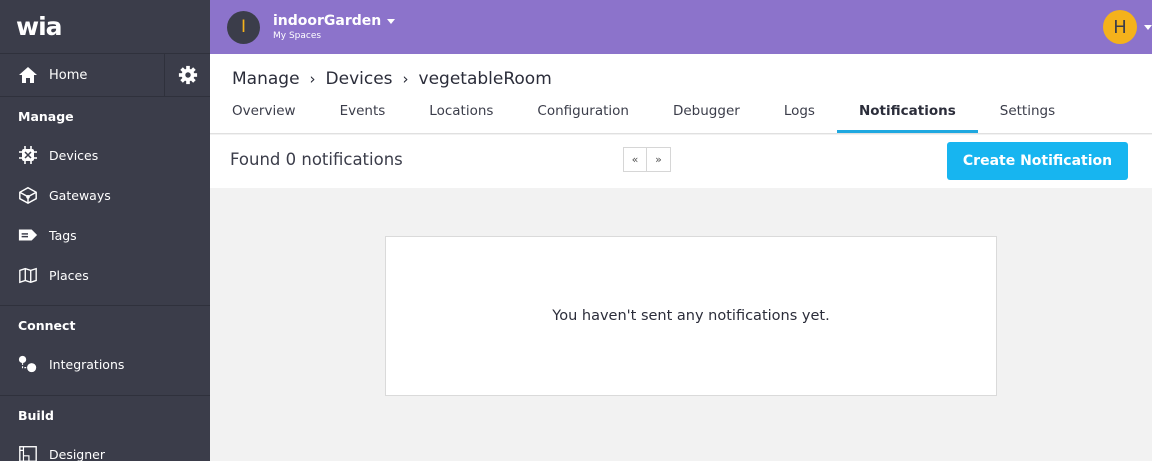 Image resolution: width=1152 pixels, height=461 pixels. I want to click on breadcrumb-devices: Devices, so click(359, 79).